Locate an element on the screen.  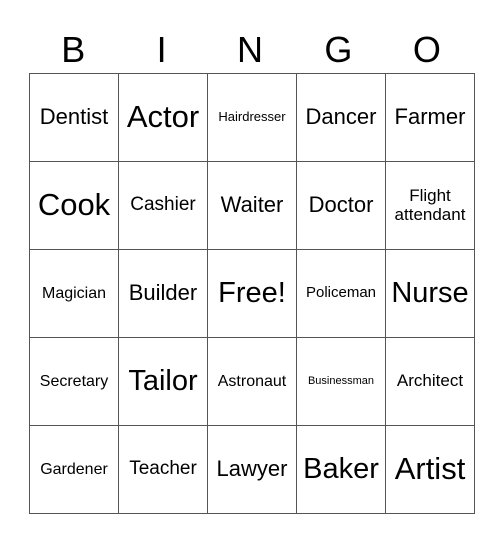
bingo-cell: Baker is located at coordinates (341, 469).